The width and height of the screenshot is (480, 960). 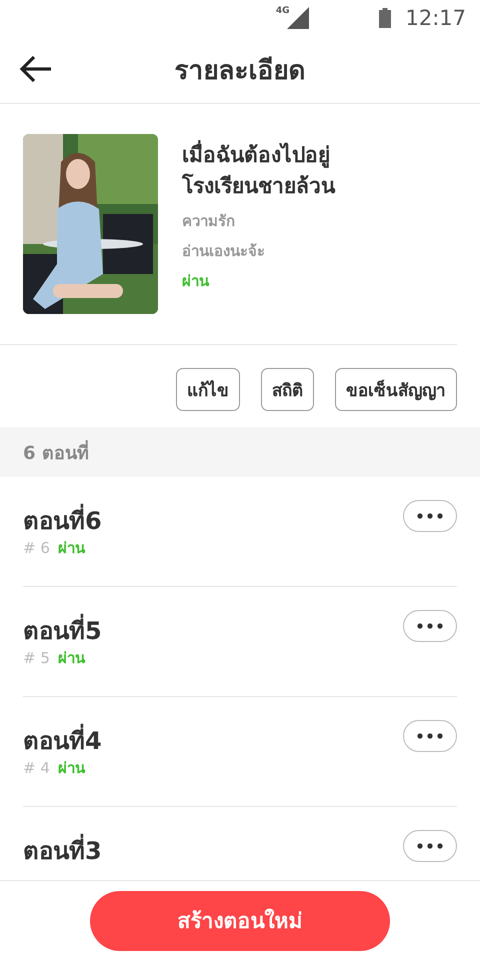 What do you see at coordinates (385, 18) in the screenshot?
I see `battery-icon` at bounding box center [385, 18].